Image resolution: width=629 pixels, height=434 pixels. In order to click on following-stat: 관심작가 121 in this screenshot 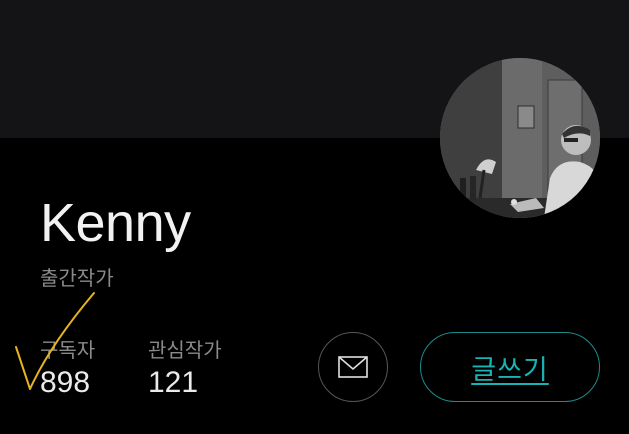, I will do `click(185, 369)`.